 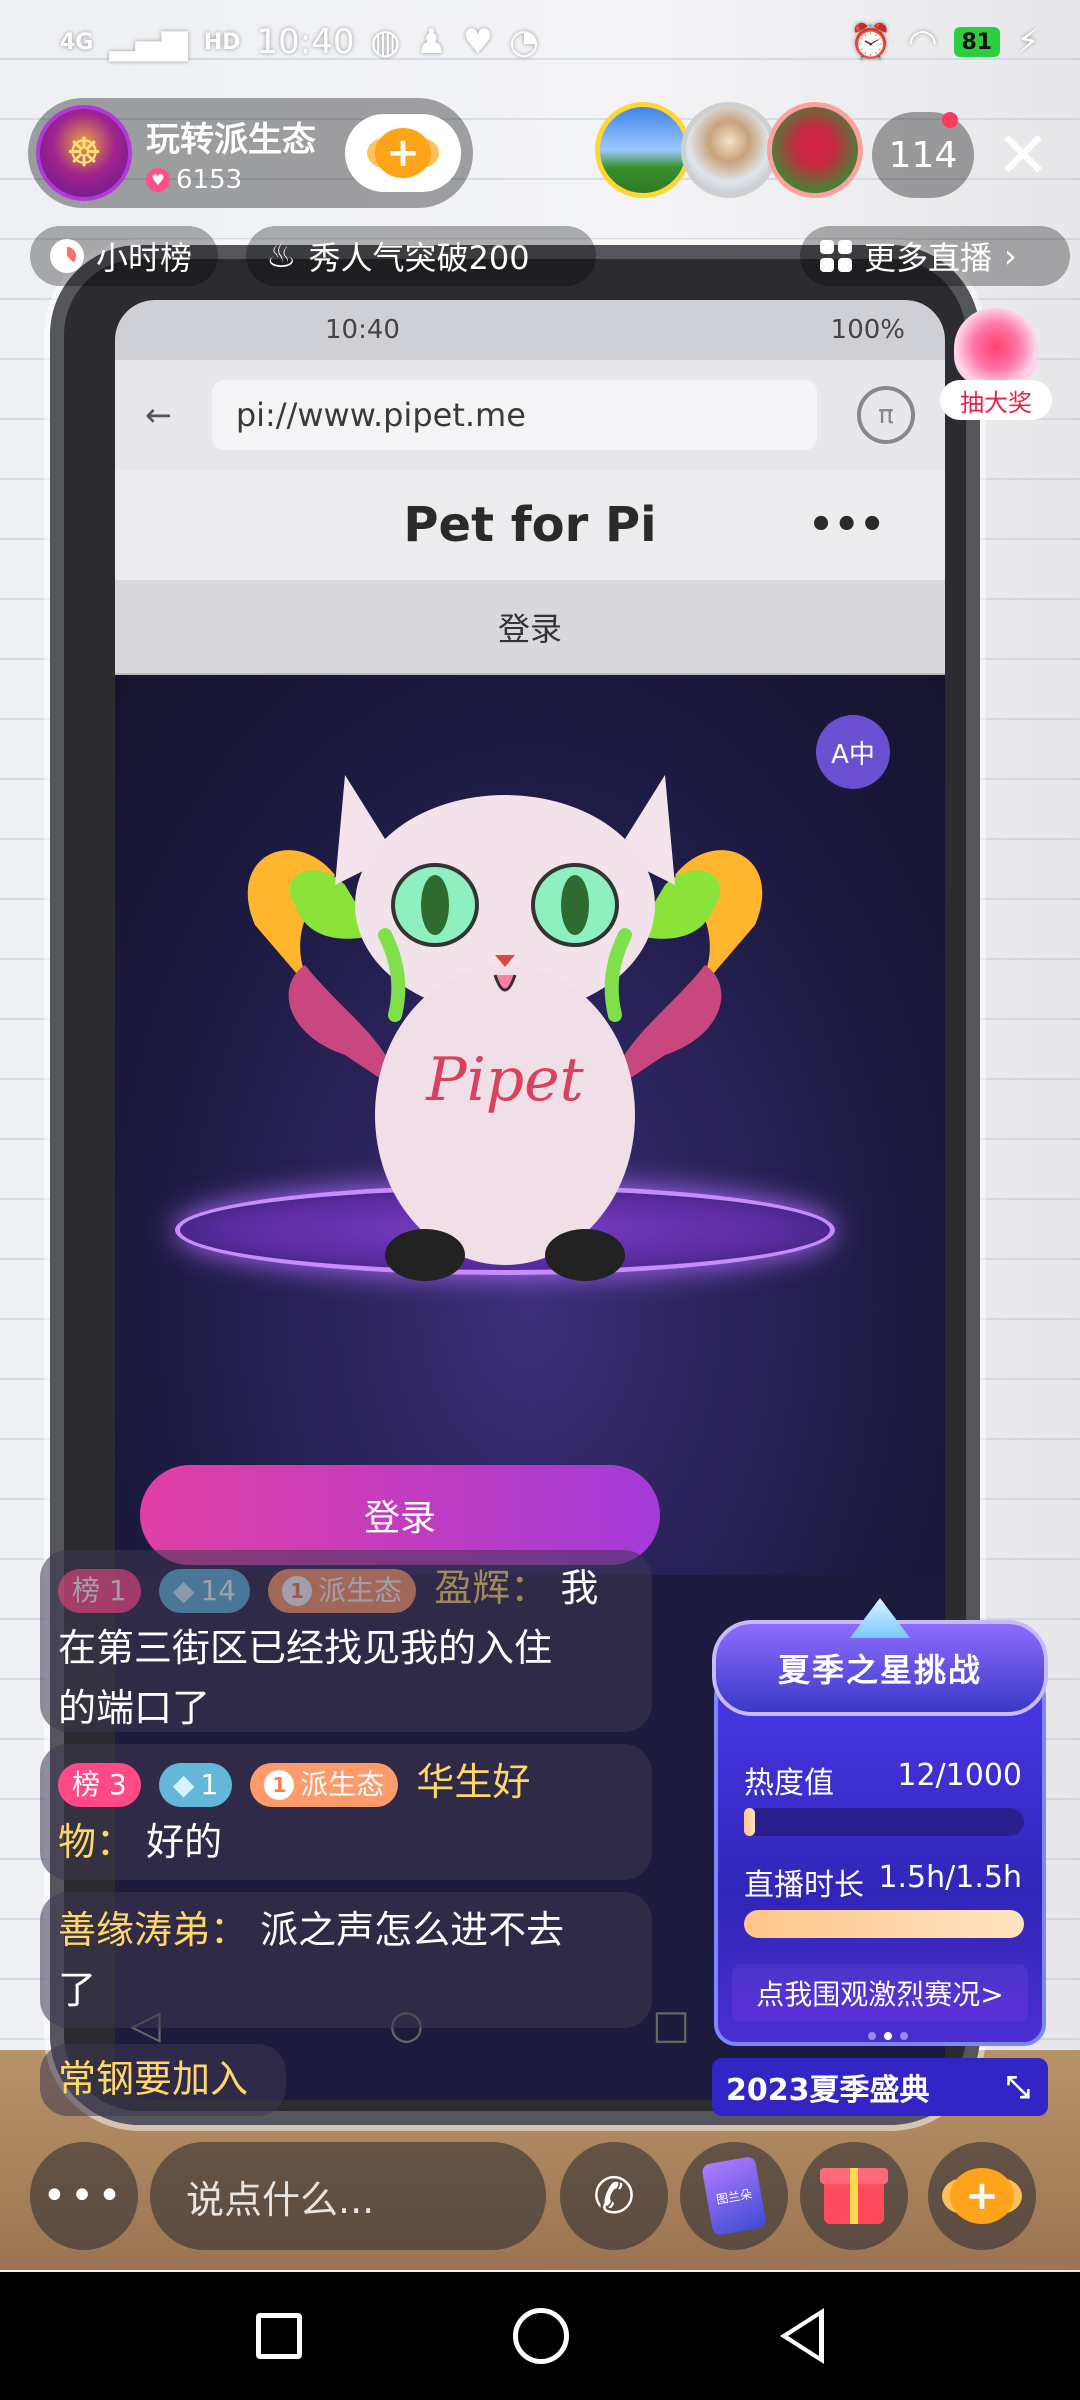 I want to click on gift-icon, so click(x=854, y=2196).